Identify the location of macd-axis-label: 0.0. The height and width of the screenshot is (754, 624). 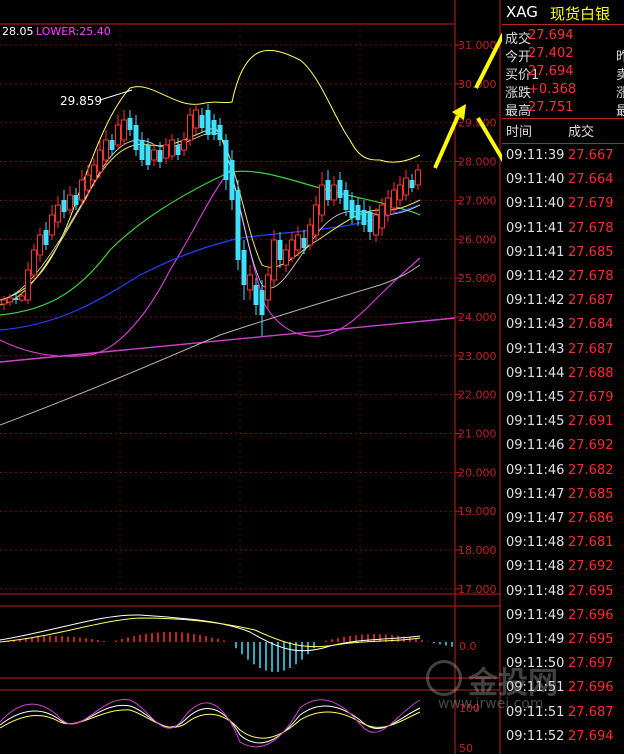
(468, 646).